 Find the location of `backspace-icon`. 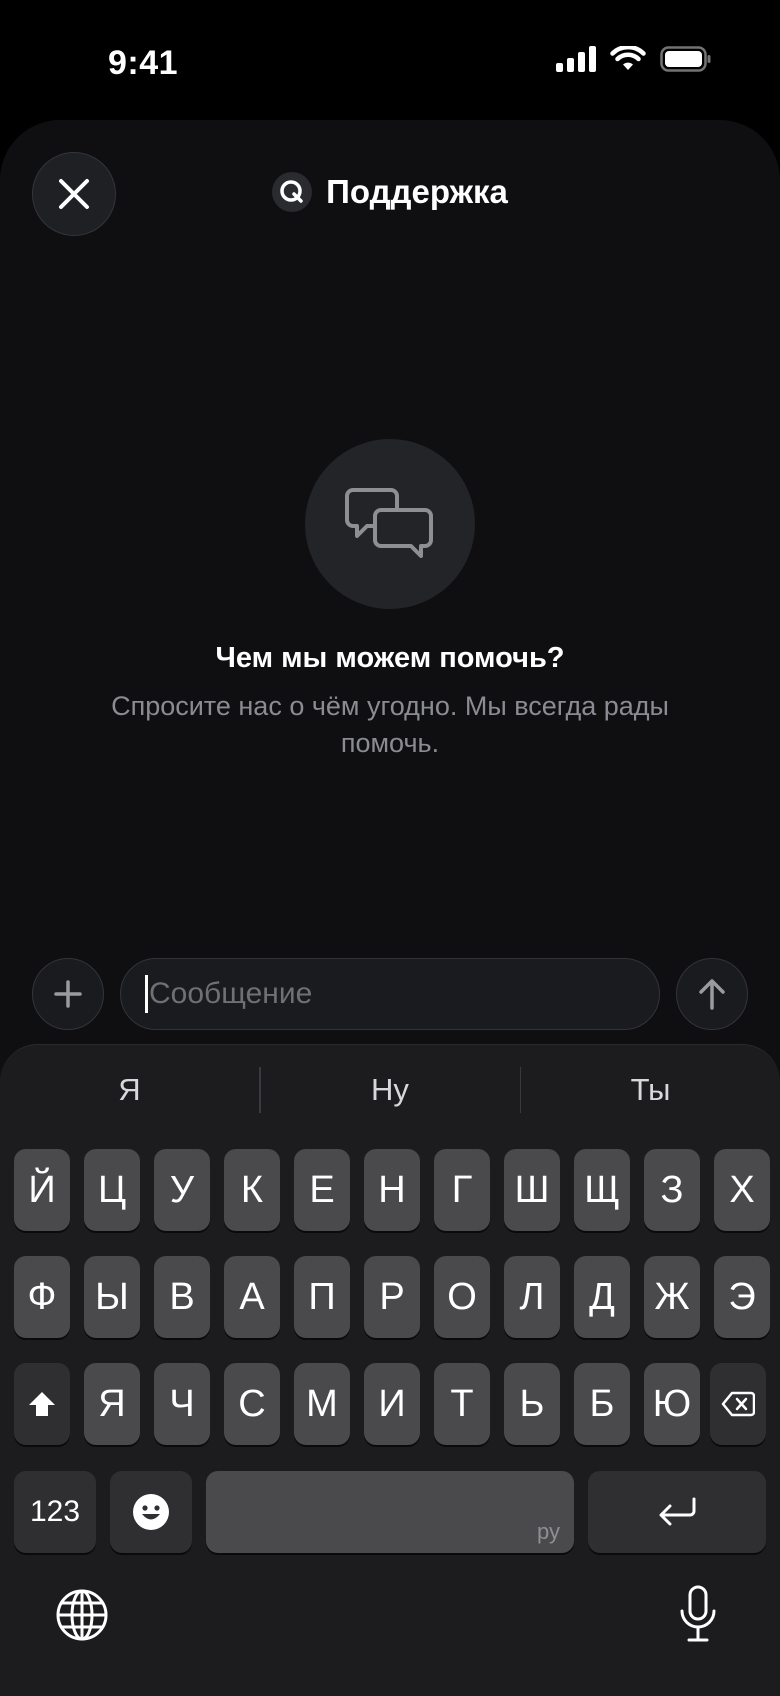

backspace-icon is located at coordinates (738, 1404).